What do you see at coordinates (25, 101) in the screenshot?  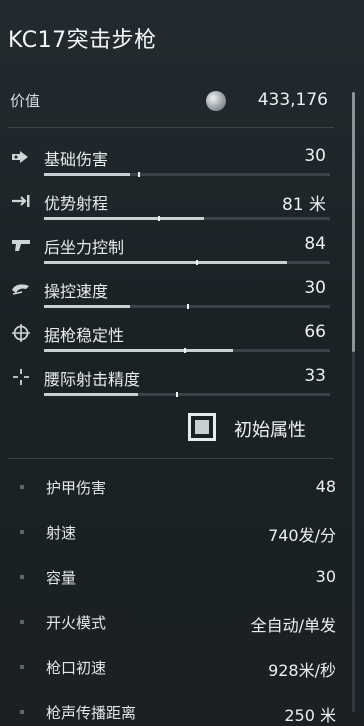 I see `value-label: 价值` at bounding box center [25, 101].